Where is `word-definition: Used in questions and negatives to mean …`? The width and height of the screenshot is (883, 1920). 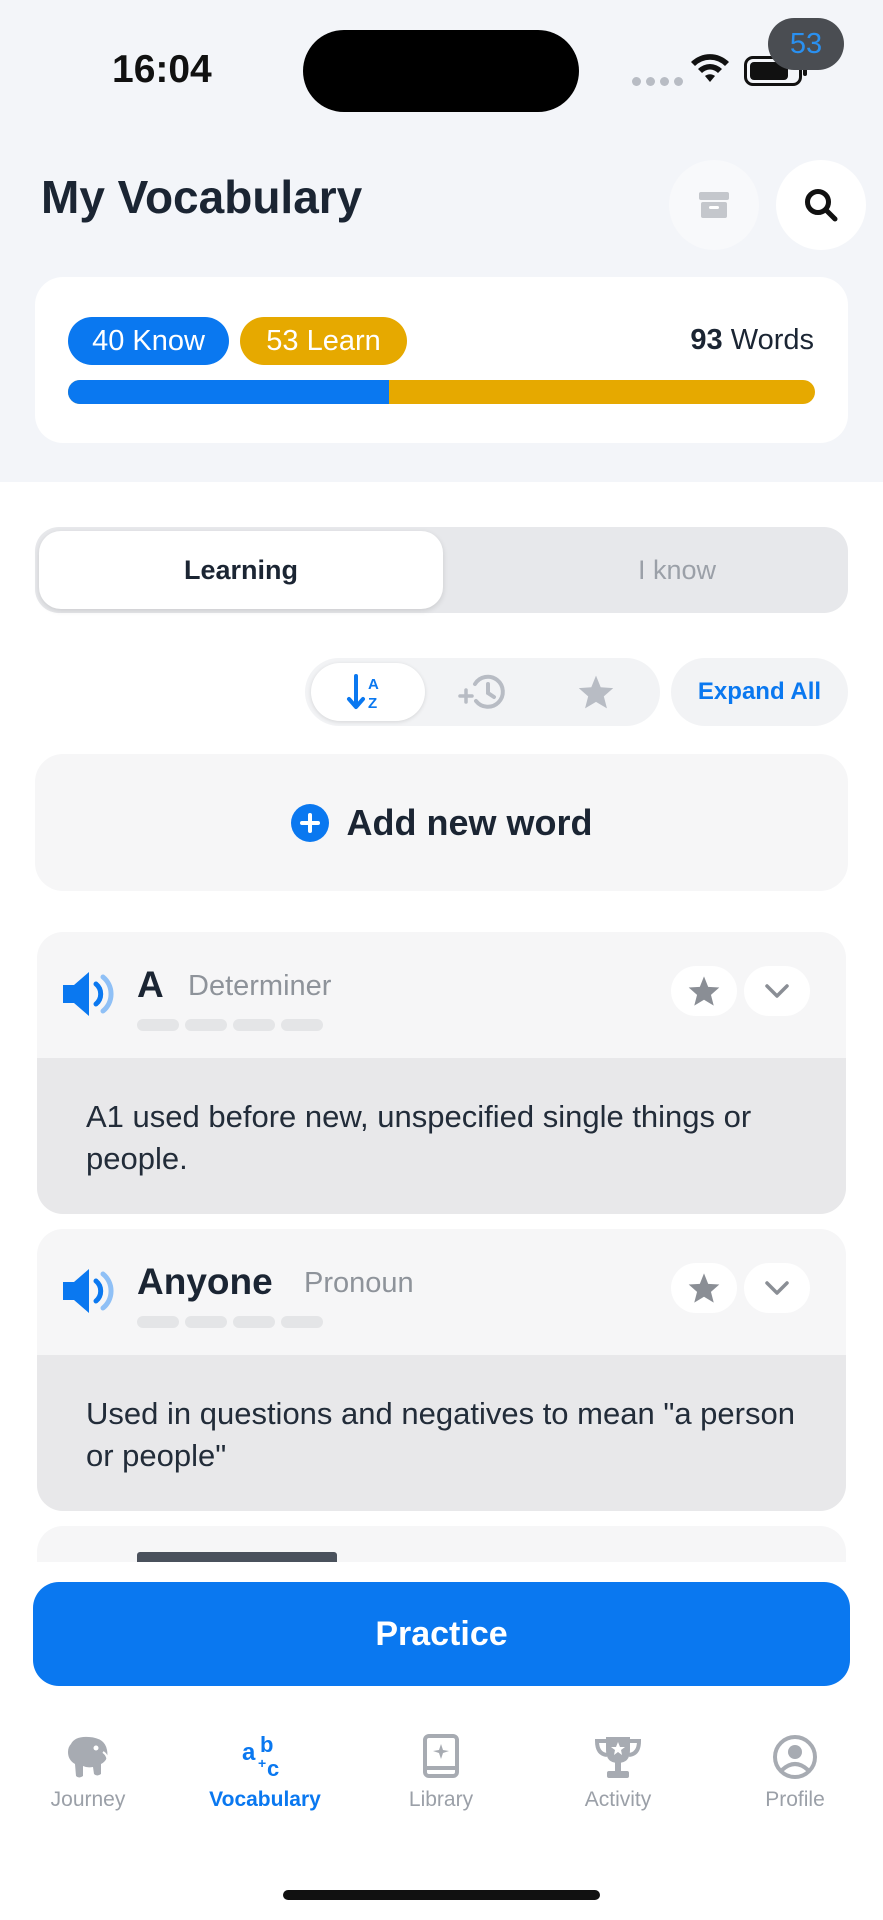 word-definition: Used in questions and negatives to mean … is located at coordinates (441, 1433).